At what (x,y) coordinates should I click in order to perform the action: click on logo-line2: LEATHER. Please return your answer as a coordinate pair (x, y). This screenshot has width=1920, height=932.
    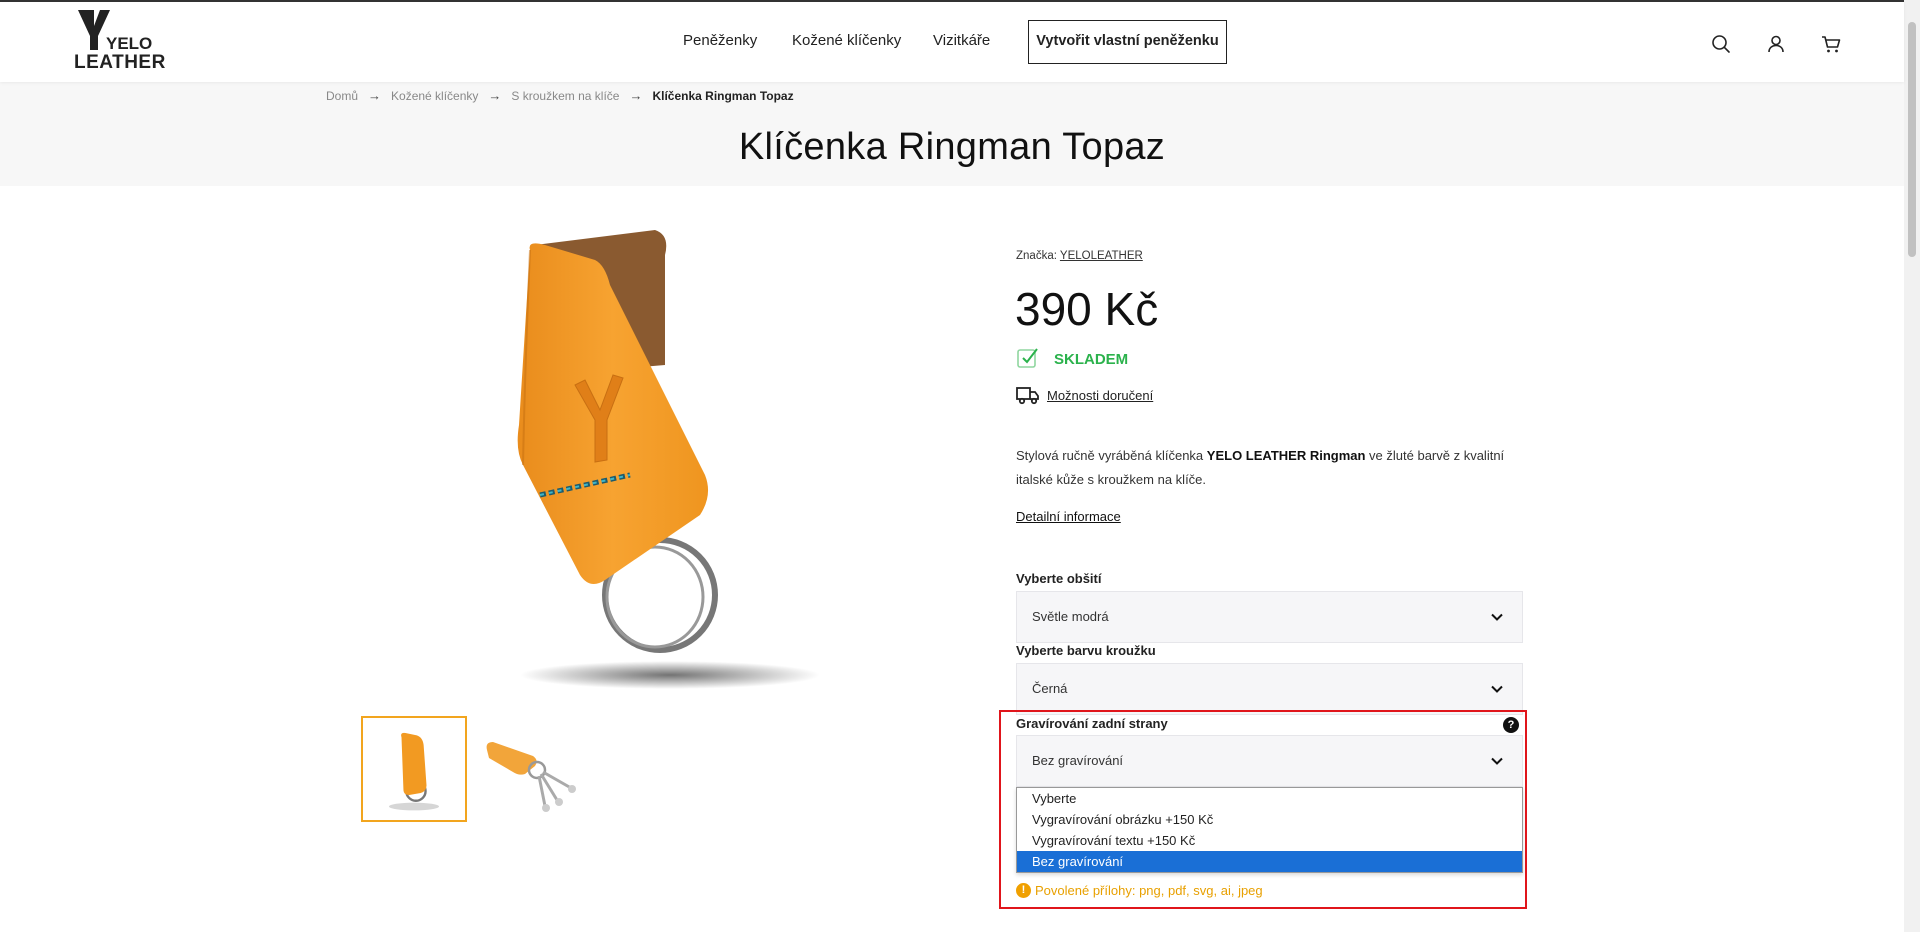
    Looking at the image, I should click on (120, 62).